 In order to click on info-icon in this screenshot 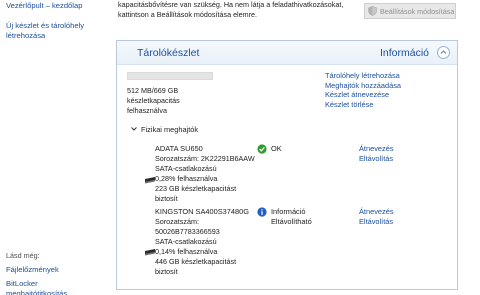, I will do `click(262, 212)`.